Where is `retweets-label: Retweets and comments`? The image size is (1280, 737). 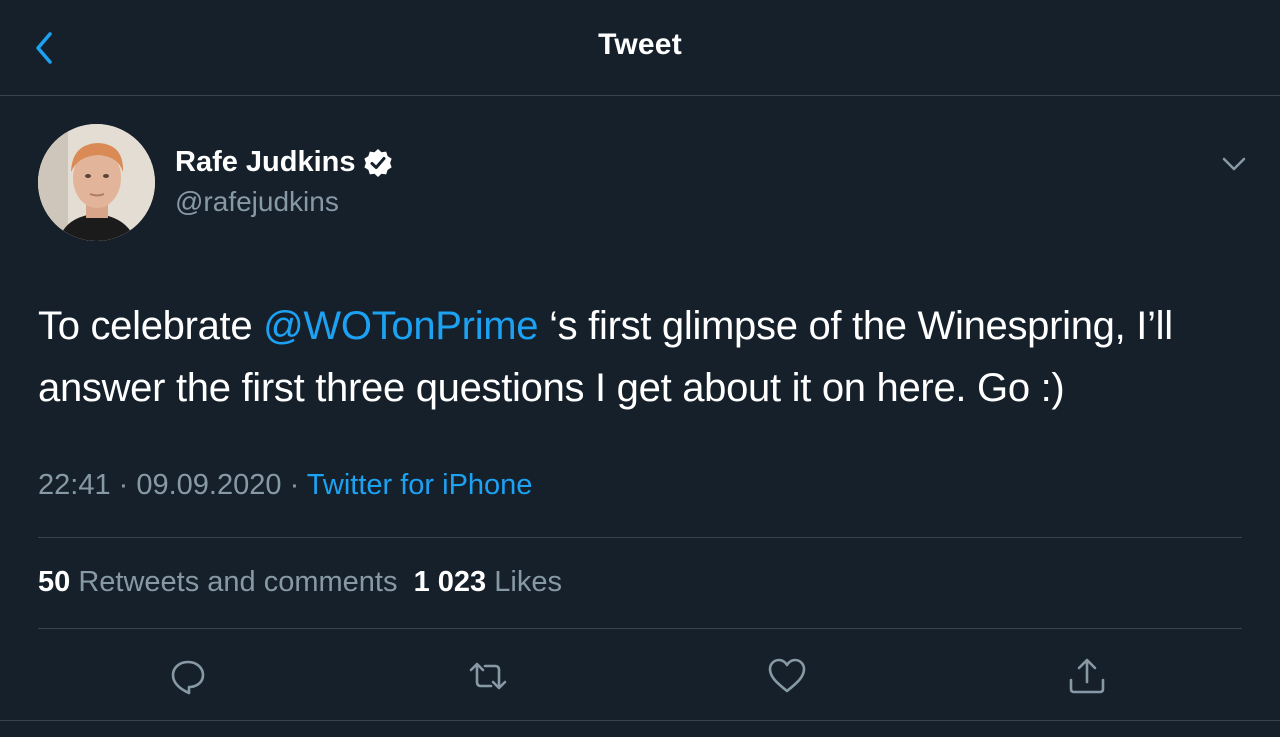 retweets-label: Retweets and comments is located at coordinates (238, 582).